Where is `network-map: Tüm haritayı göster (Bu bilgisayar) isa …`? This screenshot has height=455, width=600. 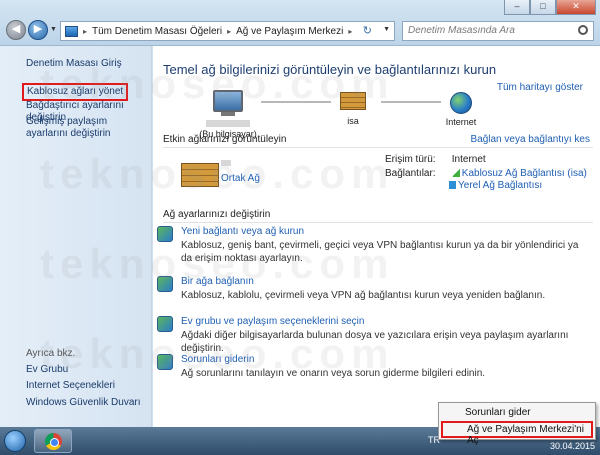 network-map: Tüm haritayı göster (Bu bilgisayar) isa … is located at coordinates (378, 110).